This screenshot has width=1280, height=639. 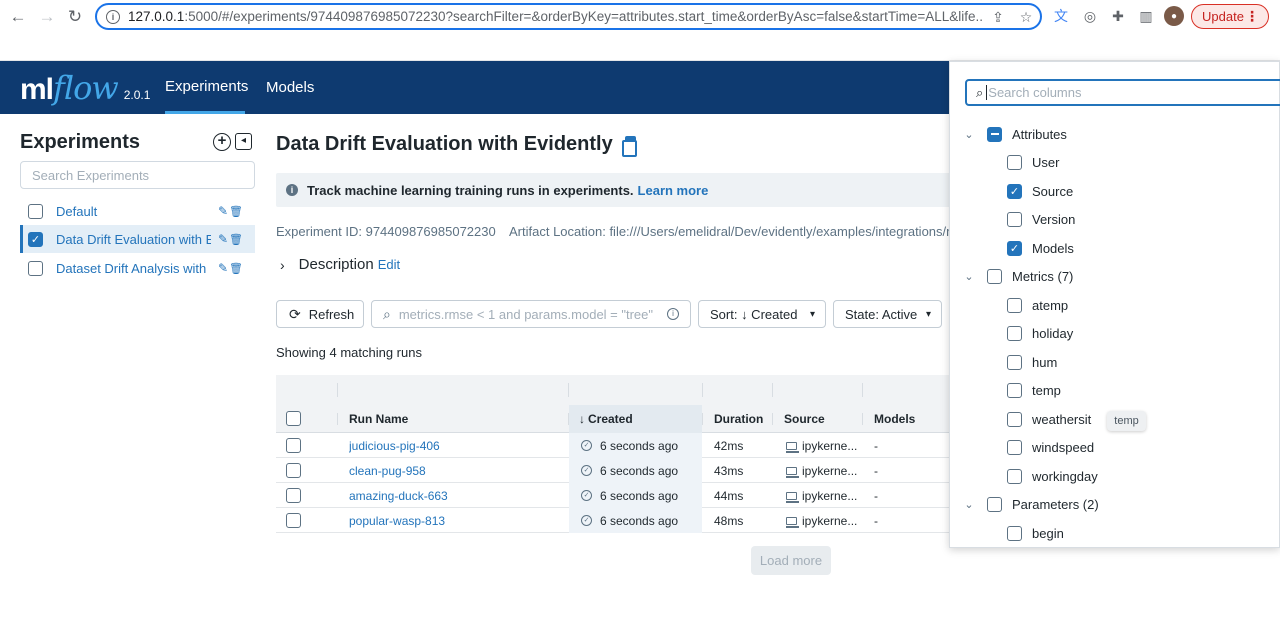 What do you see at coordinates (75, 17) in the screenshot?
I see `reload-icon: ↻` at bounding box center [75, 17].